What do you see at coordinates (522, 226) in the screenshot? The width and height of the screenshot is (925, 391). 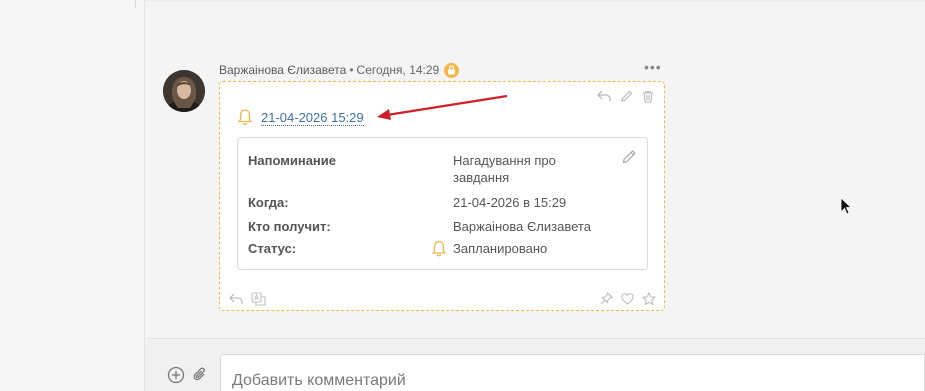 I see `field-value: Варжаінова Єлизавета` at bounding box center [522, 226].